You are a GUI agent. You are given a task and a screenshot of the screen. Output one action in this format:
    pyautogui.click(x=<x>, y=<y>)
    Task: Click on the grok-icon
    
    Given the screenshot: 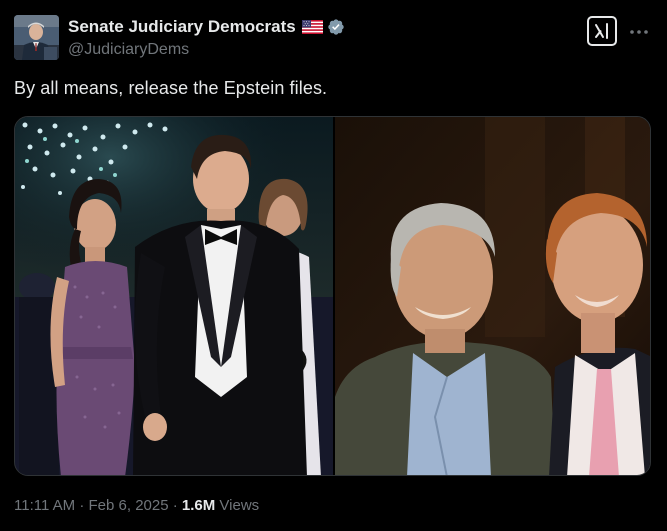 What is the action you would take?
    pyautogui.click(x=601, y=31)
    